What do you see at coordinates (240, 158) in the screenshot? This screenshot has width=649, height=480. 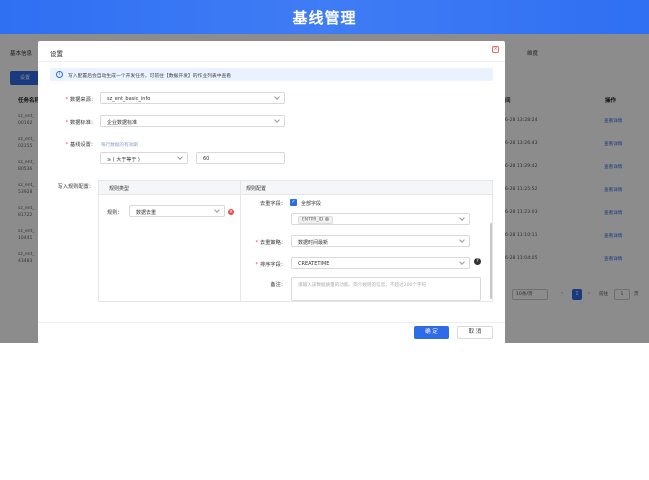 I see `baseline-value-input: 60` at bounding box center [240, 158].